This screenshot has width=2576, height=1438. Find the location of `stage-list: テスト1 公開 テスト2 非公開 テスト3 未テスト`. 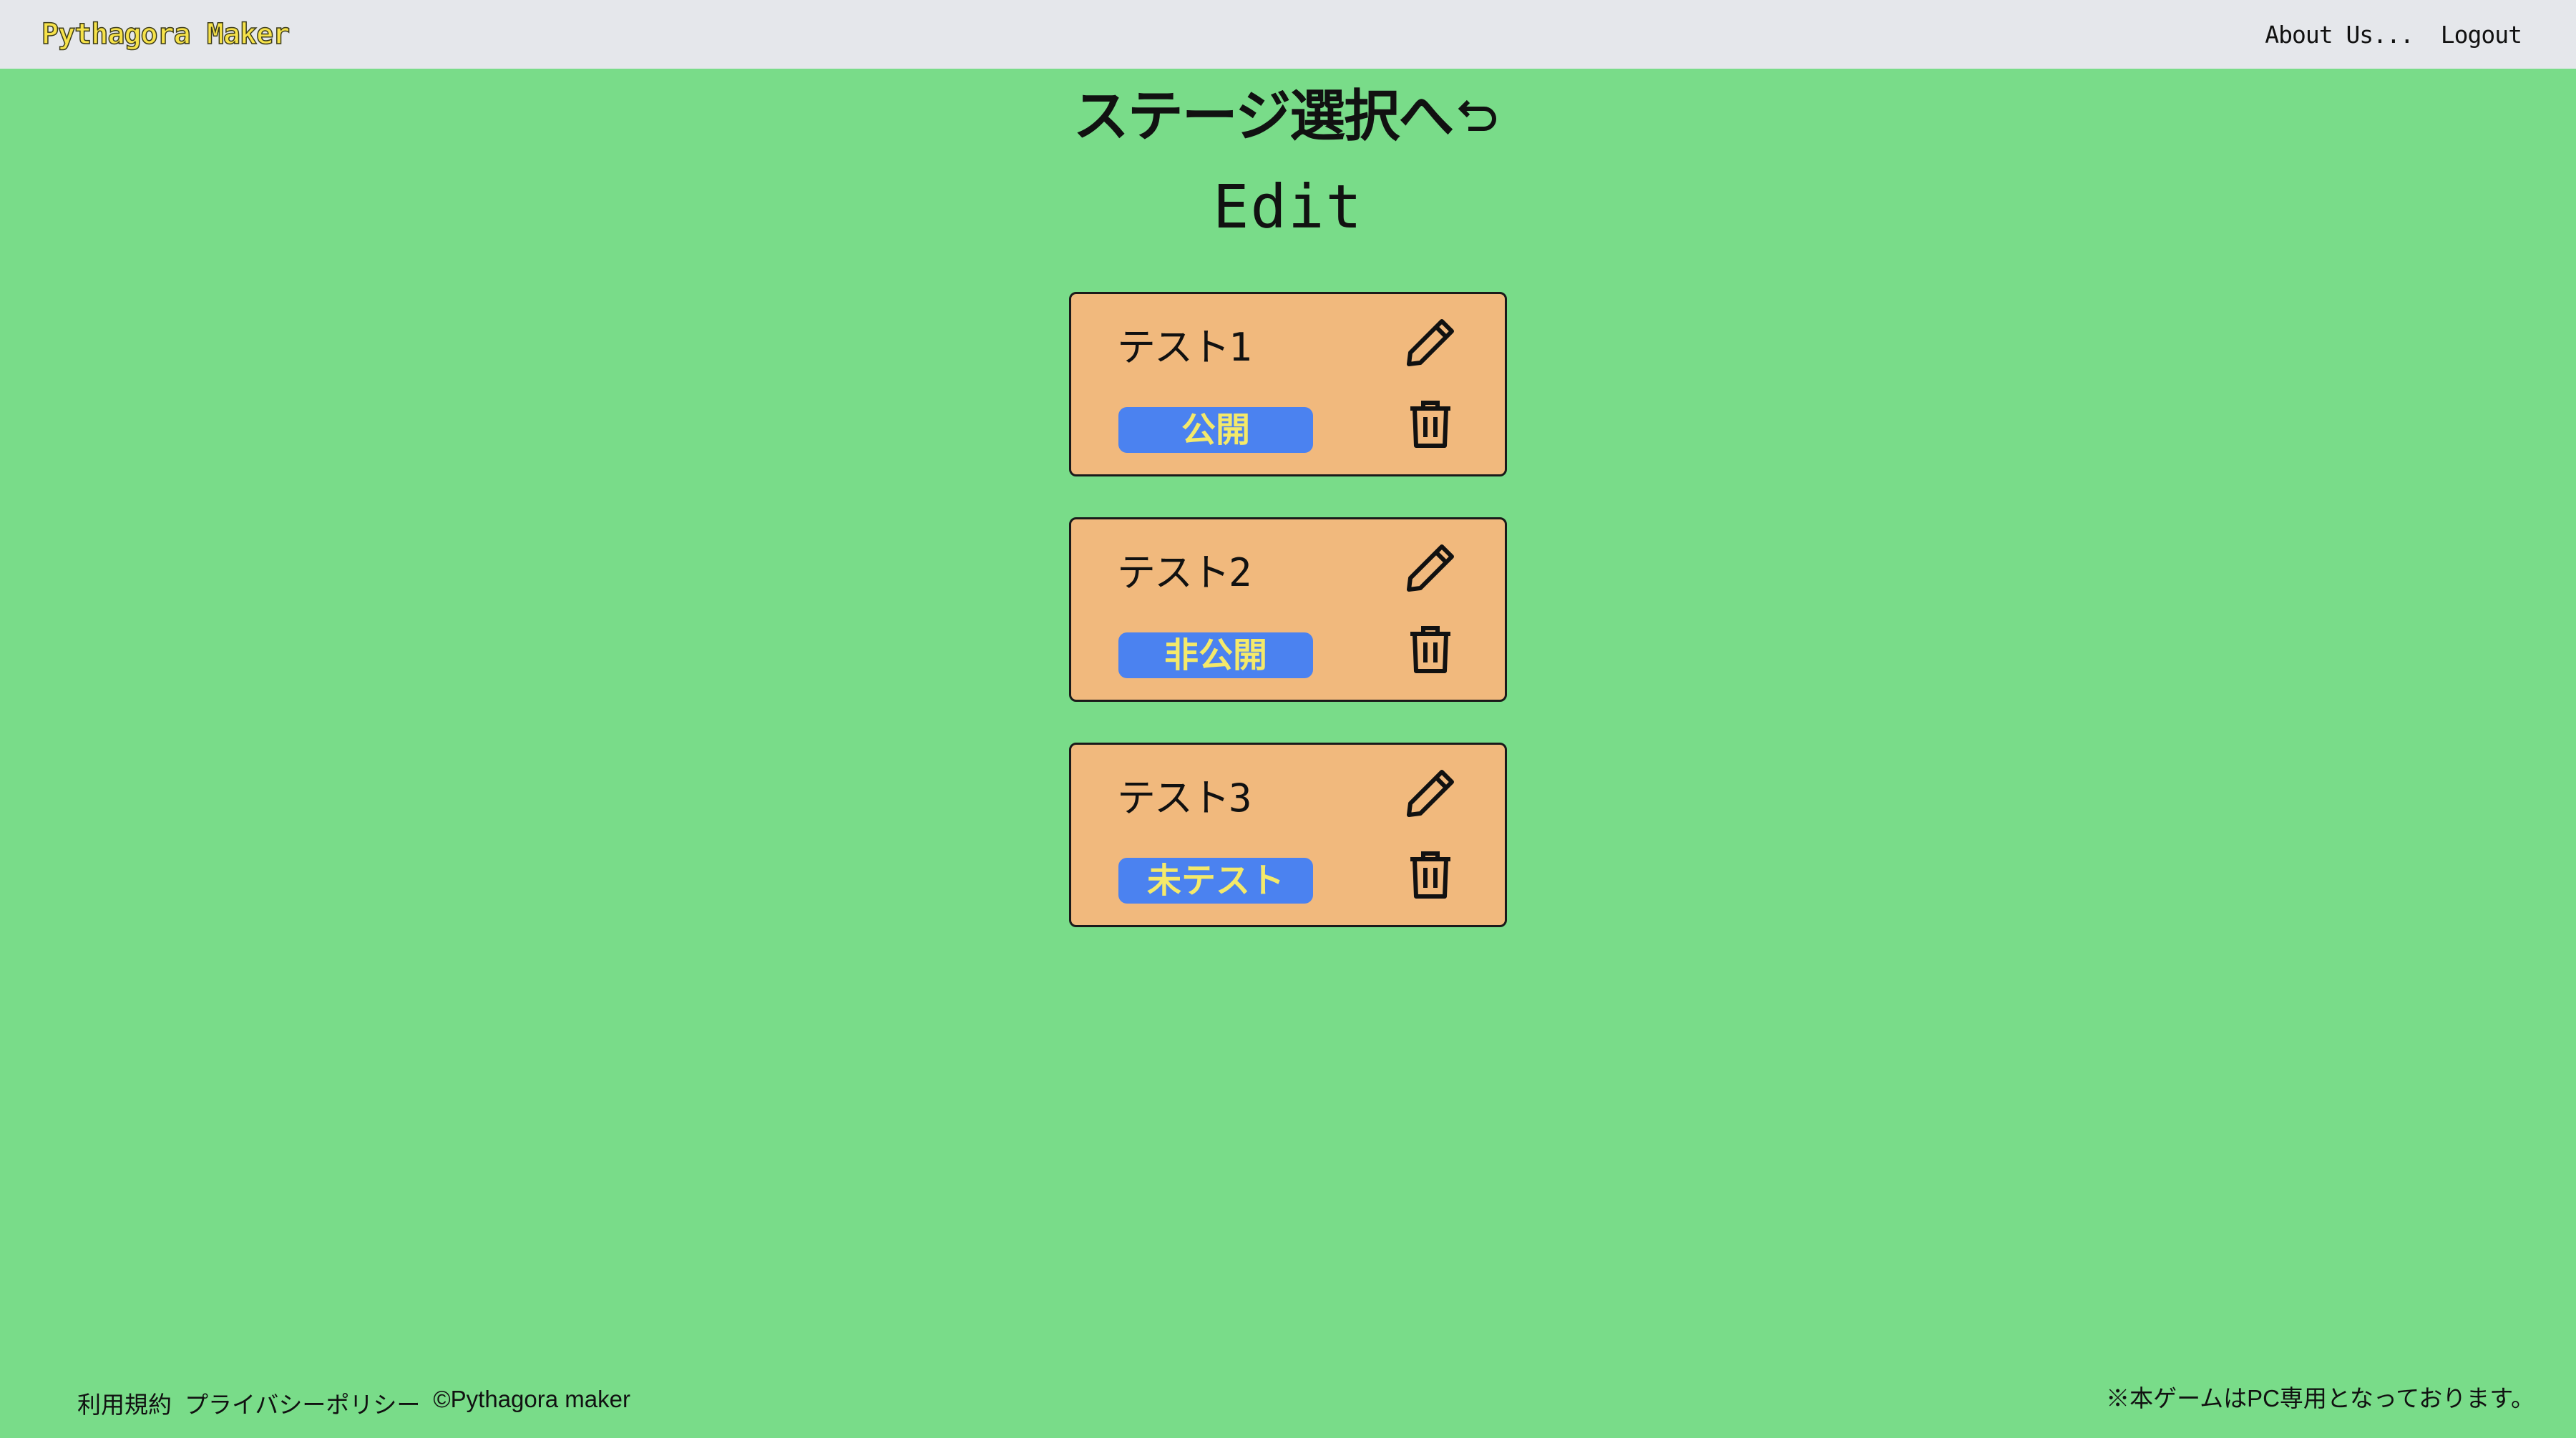

stage-list: テスト1 公開 テスト2 非公開 テスト3 未テスト is located at coordinates (1288, 630).